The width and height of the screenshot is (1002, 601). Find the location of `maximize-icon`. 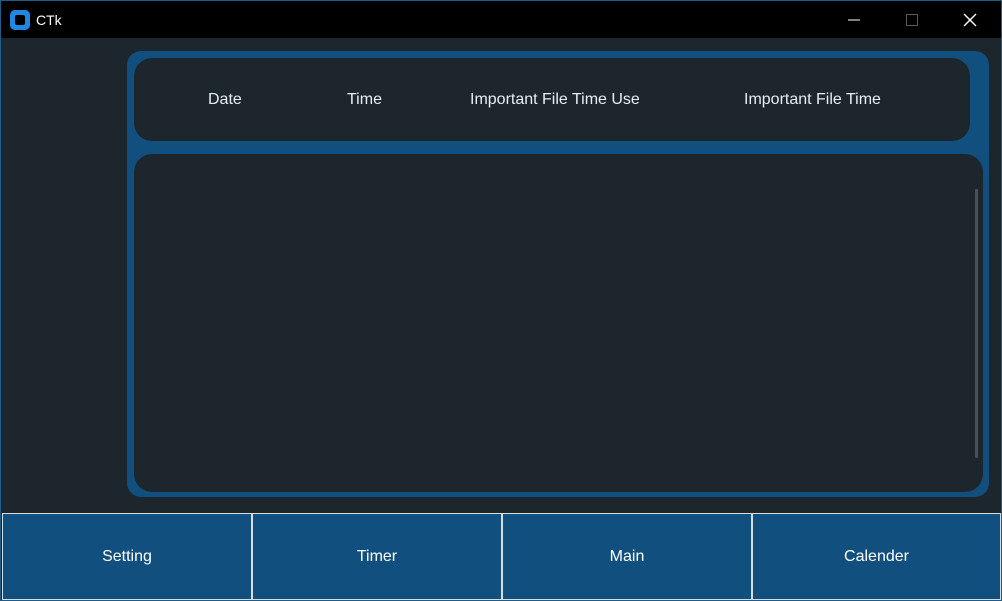

maximize-icon is located at coordinates (912, 19).